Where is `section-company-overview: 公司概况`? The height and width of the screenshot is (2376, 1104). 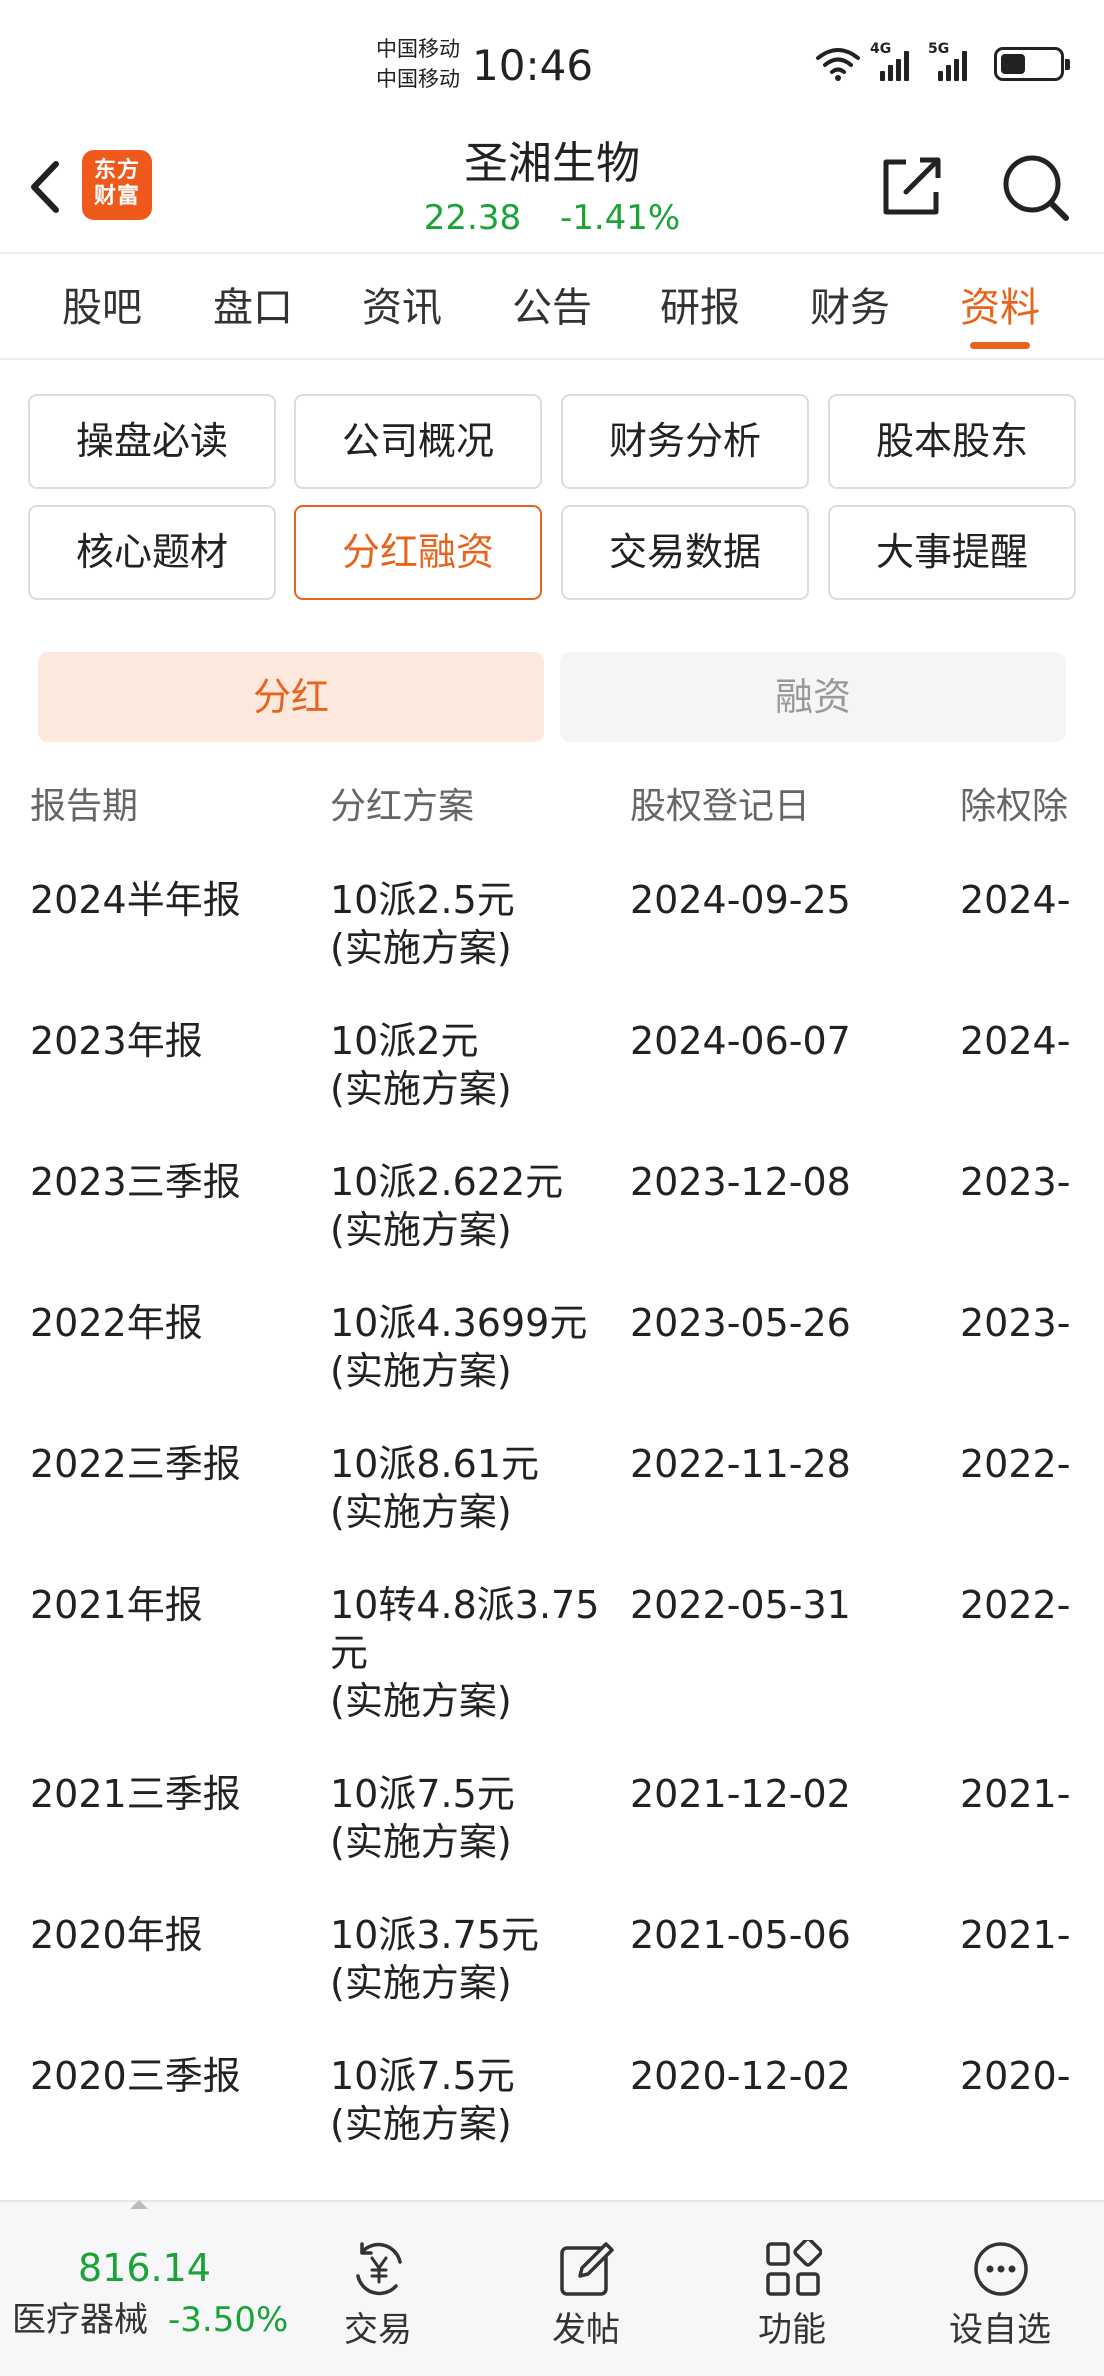
section-company-overview: 公司概况 is located at coordinates (418, 441).